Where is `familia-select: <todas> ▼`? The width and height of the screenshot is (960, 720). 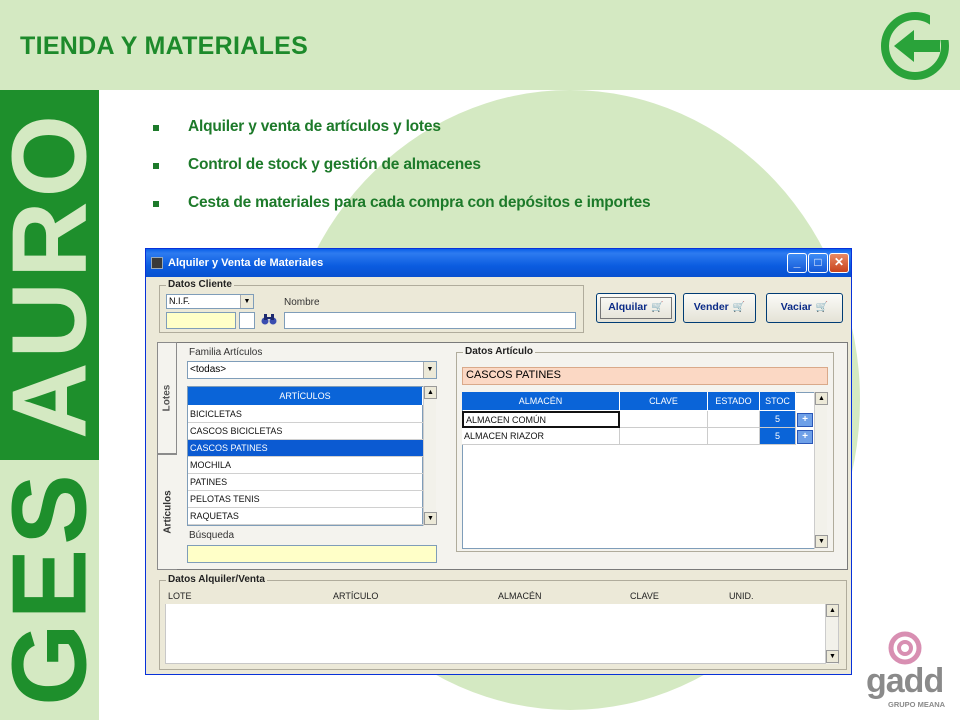 familia-select: <todas> ▼ is located at coordinates (312, 370).